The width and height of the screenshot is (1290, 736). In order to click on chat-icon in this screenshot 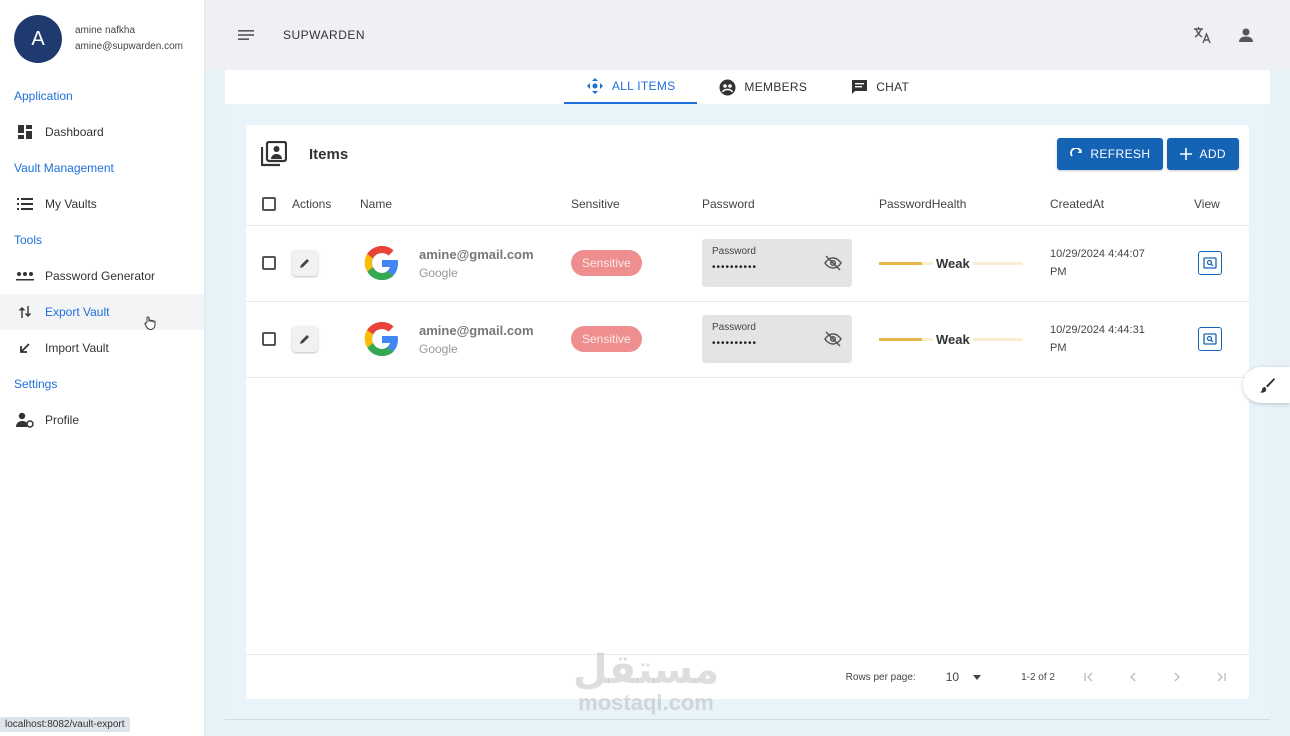, I will do `click(859, 87)`.